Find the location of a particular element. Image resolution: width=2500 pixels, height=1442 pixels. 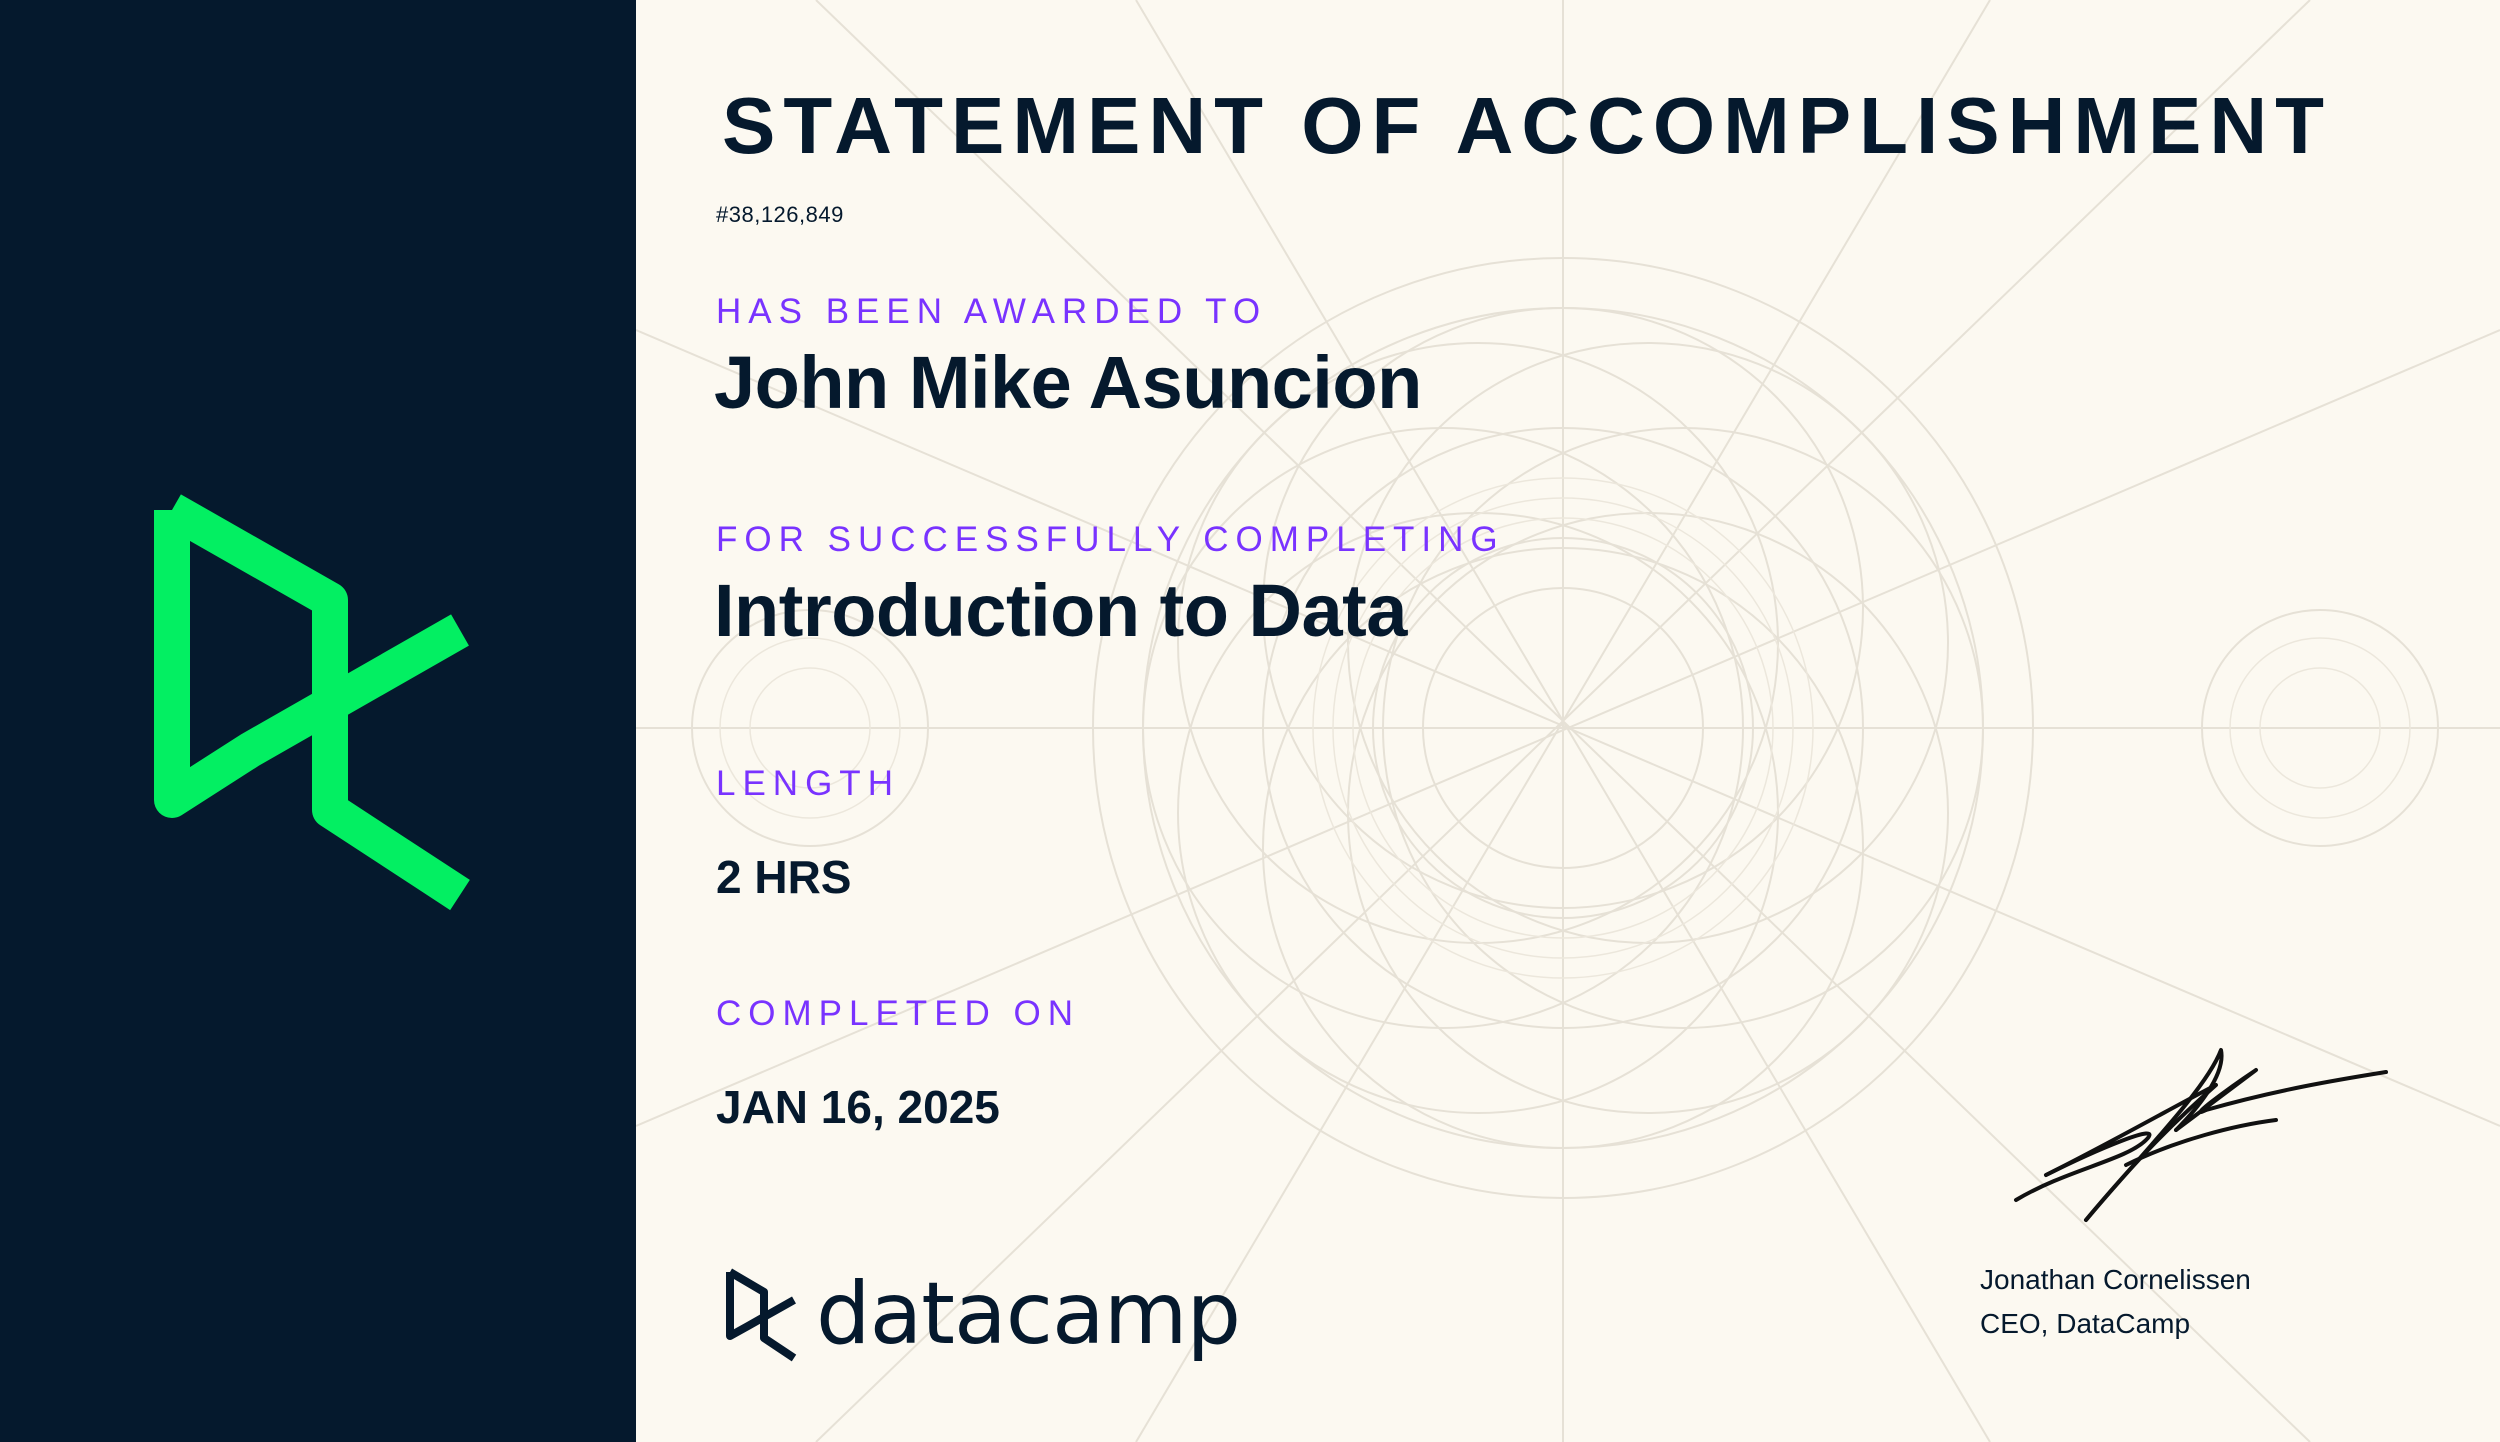

datacamp-wordmark: datacamp is located at coordinates (1028, 1314).